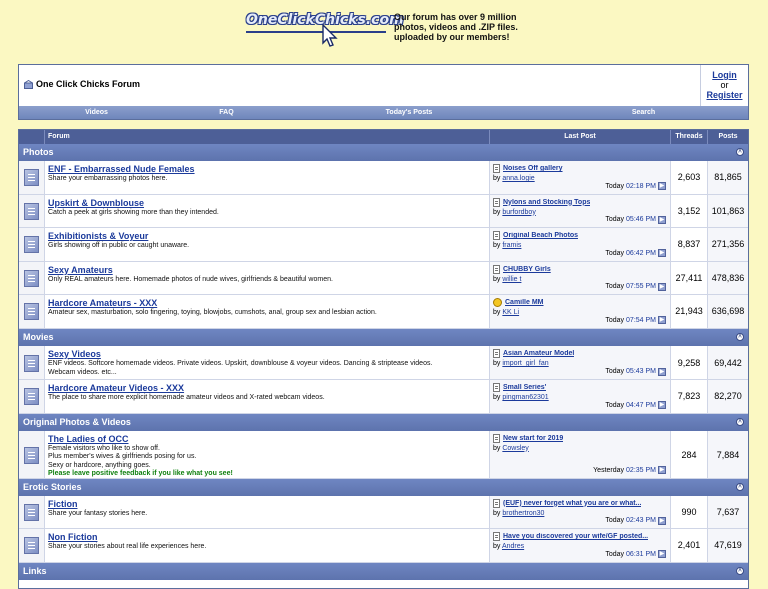 The height and width of the screenshot is (589, 768). Describe the element at coordinates (641, 554) in the screenshot. I see `last-post-time: 06:31 PM` at that location.